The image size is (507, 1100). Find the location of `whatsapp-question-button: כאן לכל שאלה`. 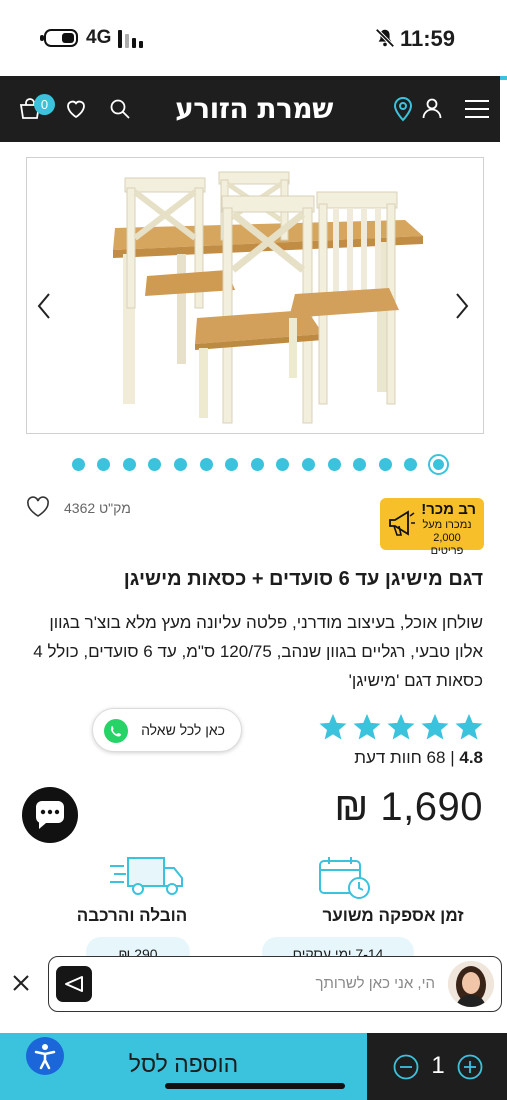

whatsapp-question-button: כאן לכל שאלה is located at coordinates (167, 730).